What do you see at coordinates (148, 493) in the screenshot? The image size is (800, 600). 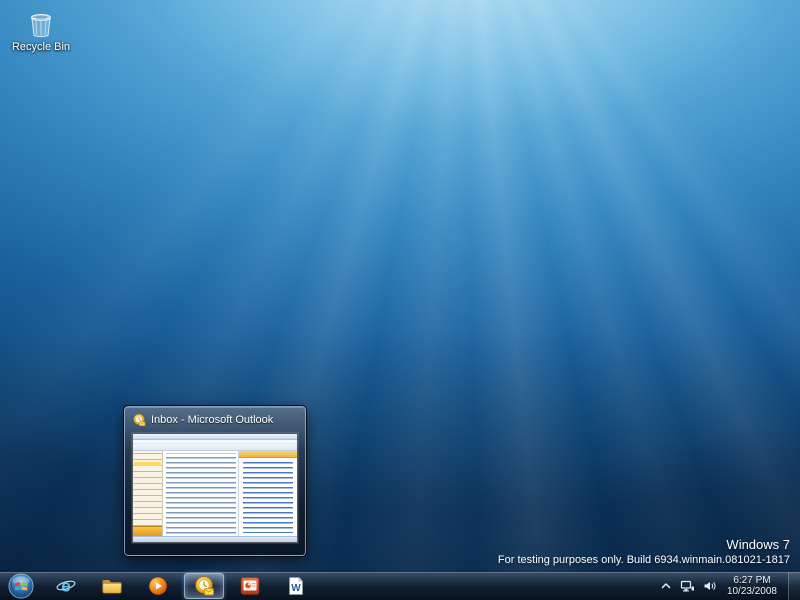 I see `mini-folder-pane` at bounding box center [148, 493].